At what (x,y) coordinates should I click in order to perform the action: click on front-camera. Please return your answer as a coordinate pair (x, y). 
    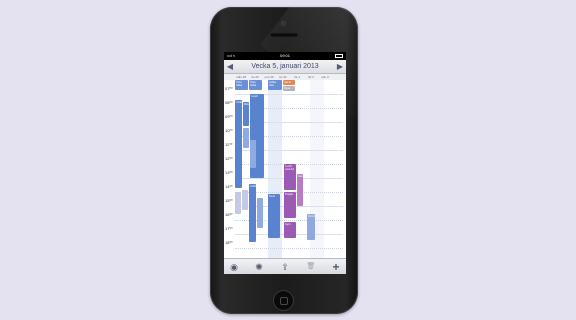
    Looking at the image, I should click on (283, 23).